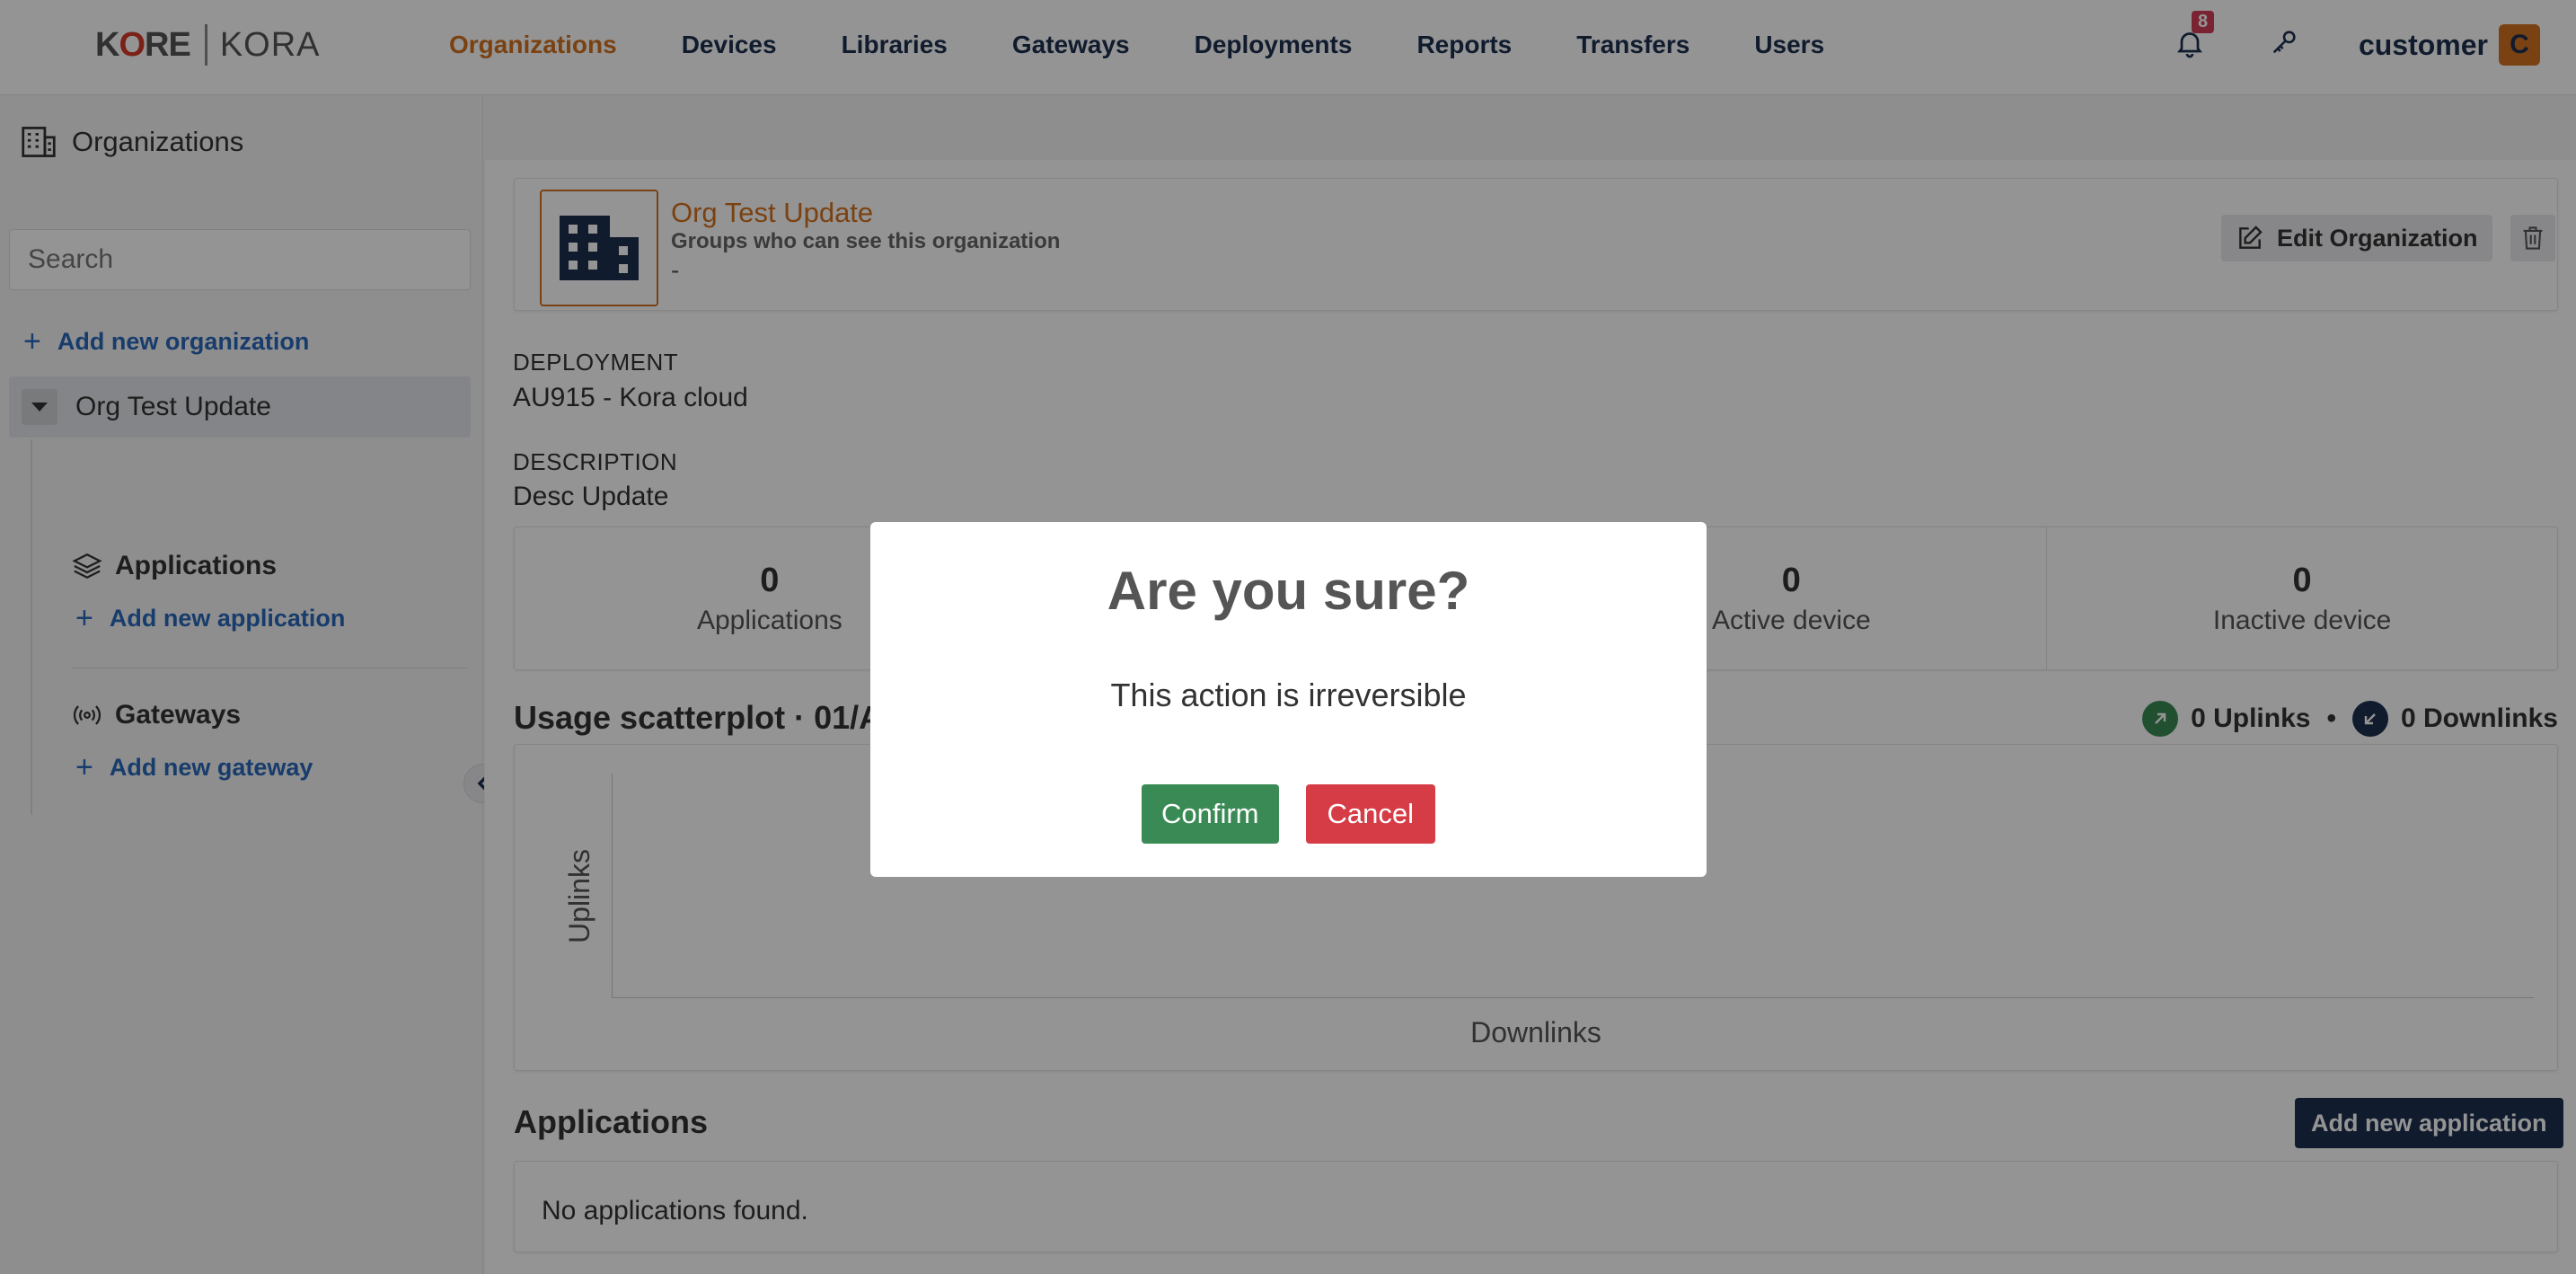  What do you see at coordinates (1288, 591) in the screenshot?
I see `dialog-title: Are you sure?` at bounding box center [1288, 591].